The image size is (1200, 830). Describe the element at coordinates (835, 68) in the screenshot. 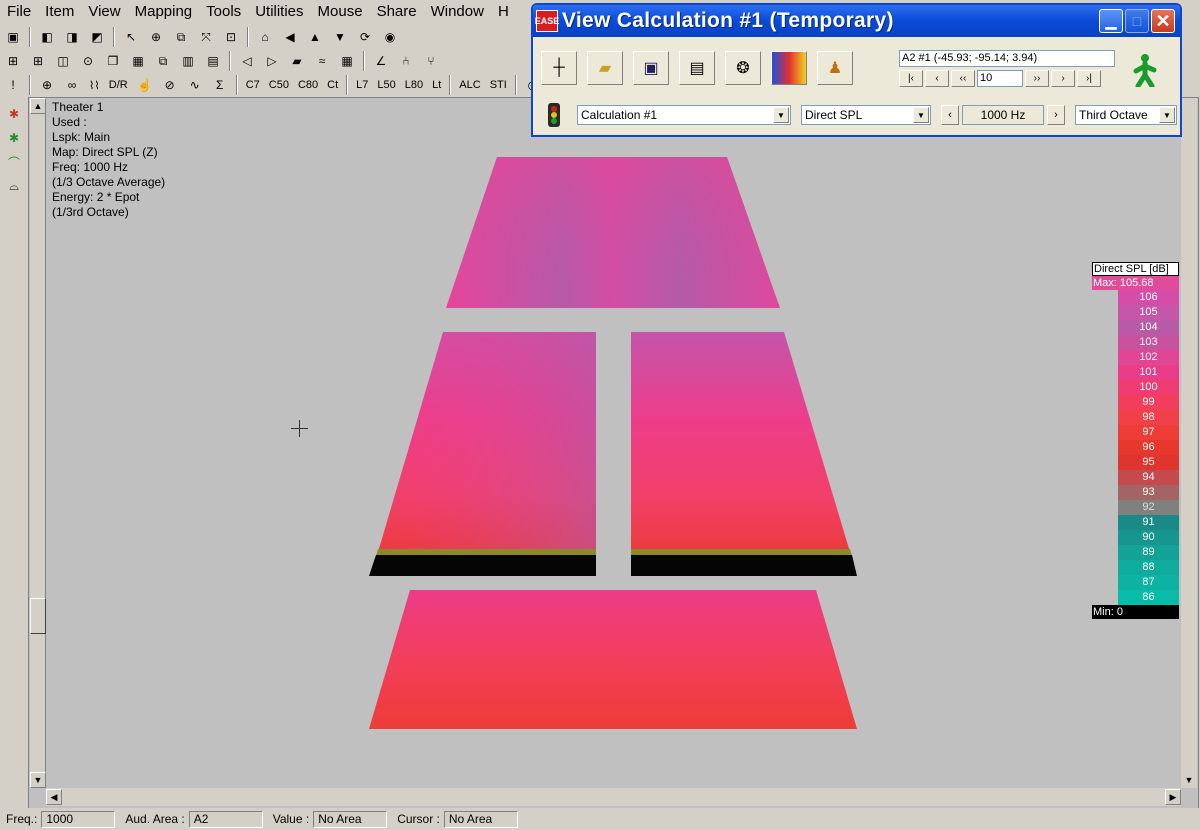

I see `audience-group-icon: ♟` at that location.